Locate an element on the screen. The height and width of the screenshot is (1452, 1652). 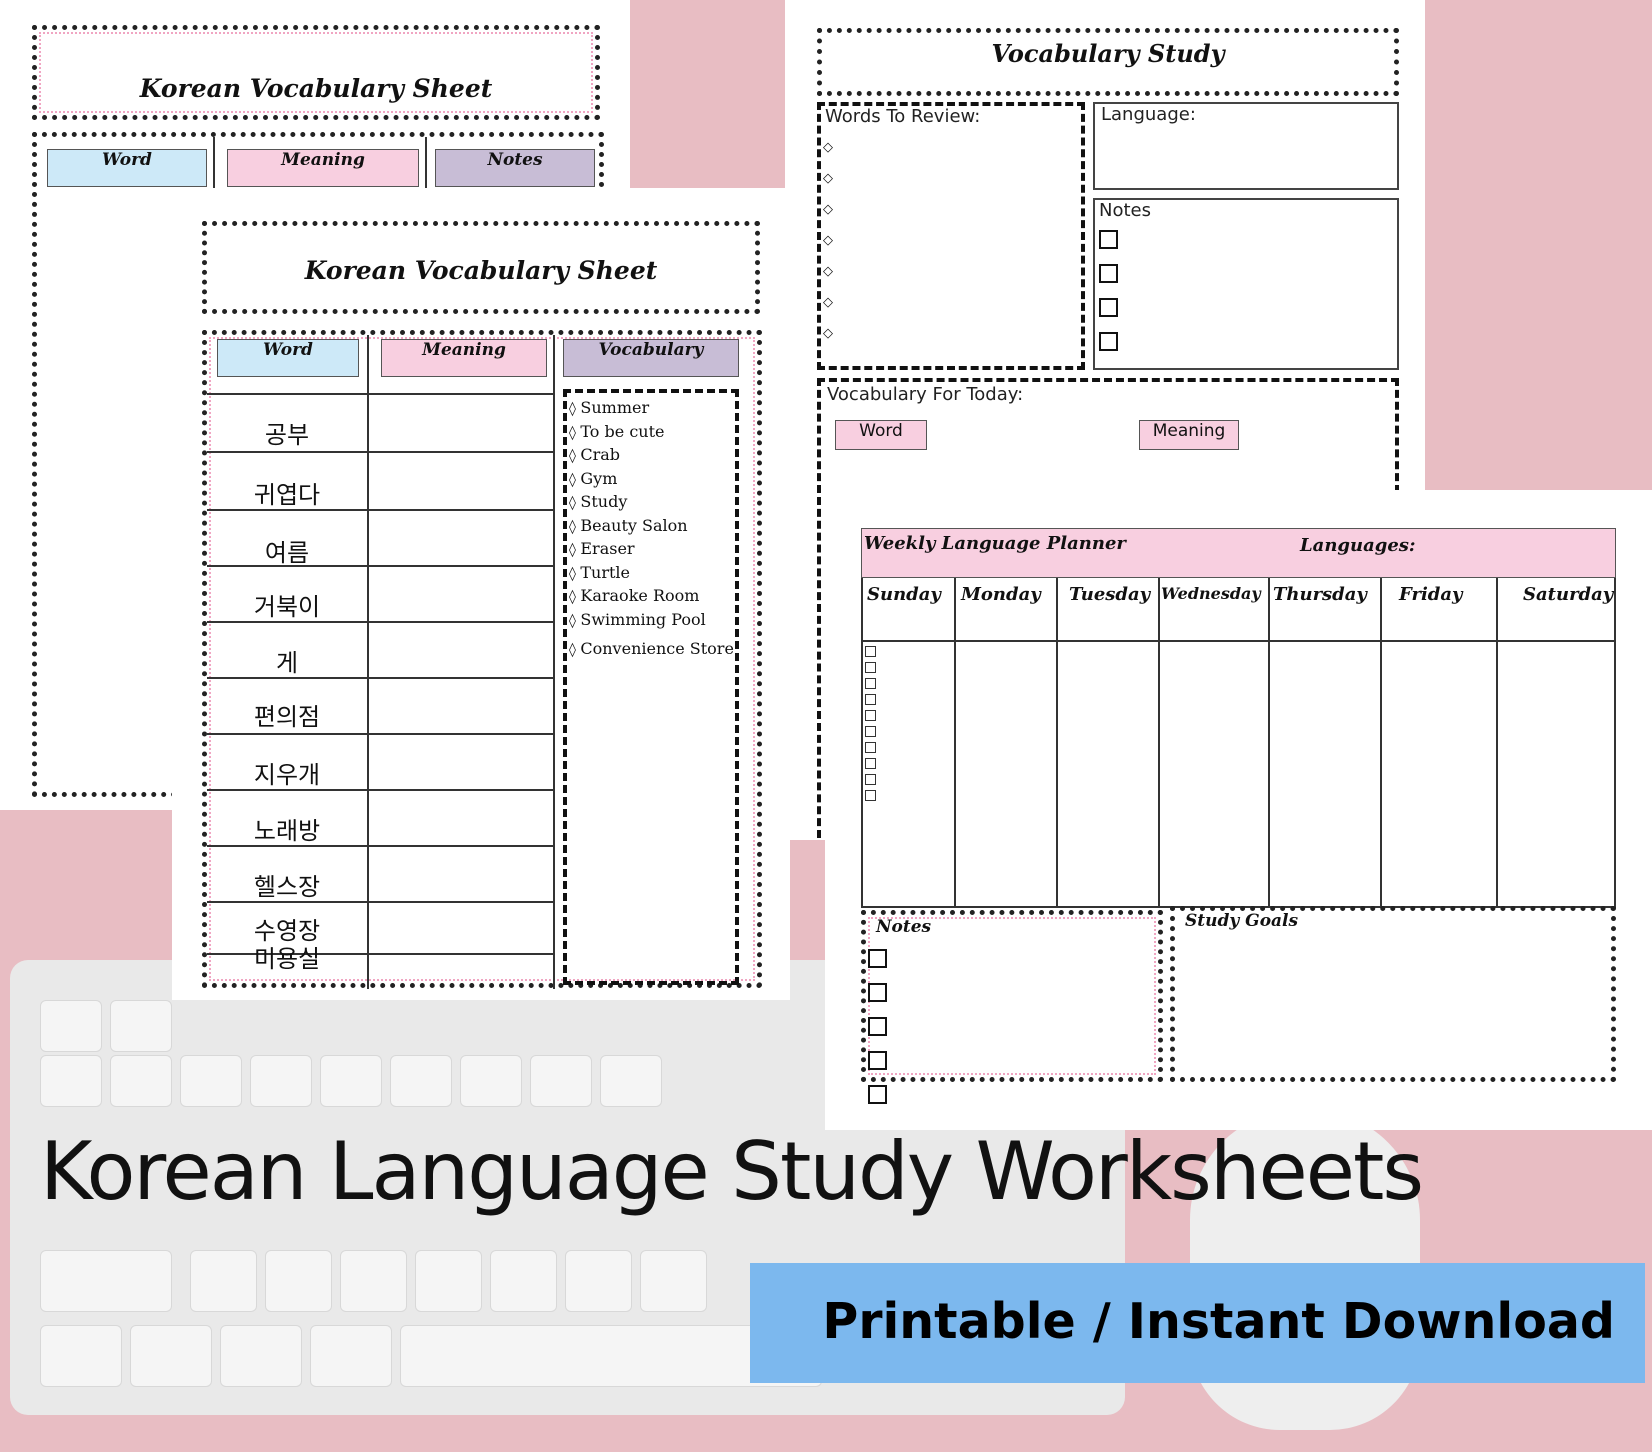
words-to-review-label: Words To Review: is located at coordinates (903, 116).